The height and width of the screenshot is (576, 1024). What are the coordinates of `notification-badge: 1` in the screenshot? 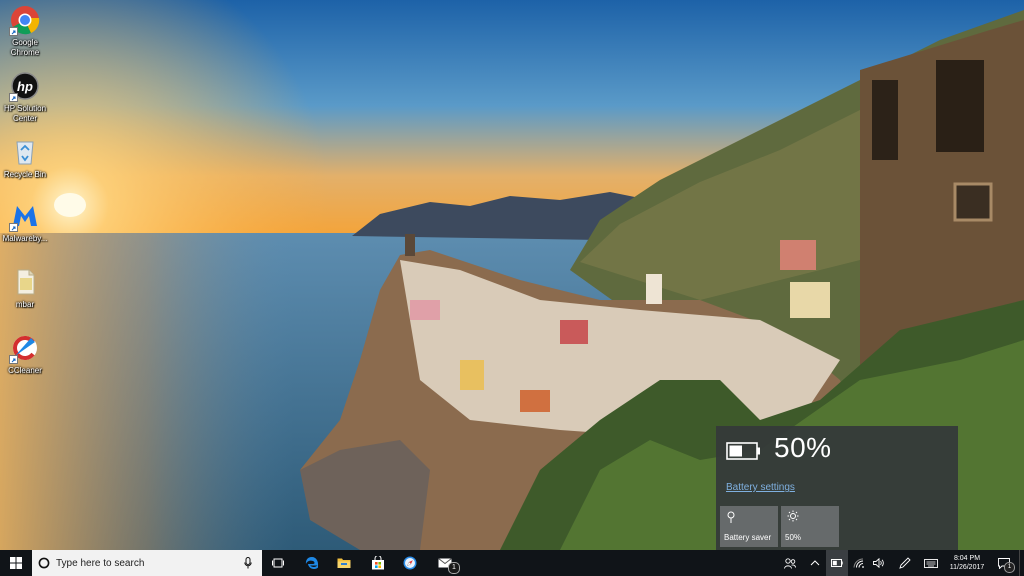 It's located at (1009, 567).